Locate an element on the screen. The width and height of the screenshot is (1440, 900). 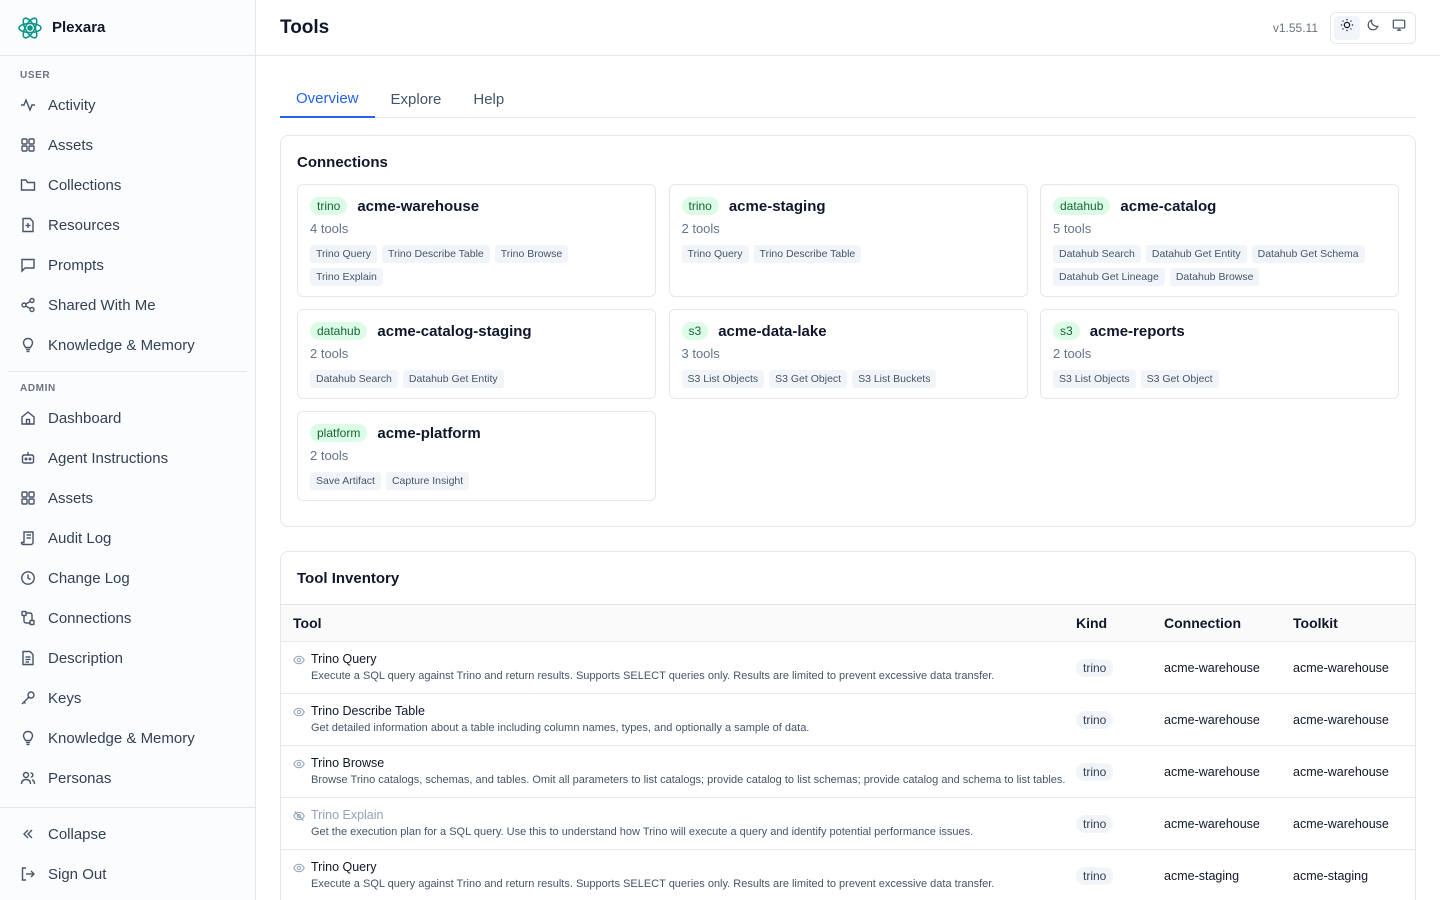
tool-chip: Trino Describe Table is located at coordinates (436, 254).